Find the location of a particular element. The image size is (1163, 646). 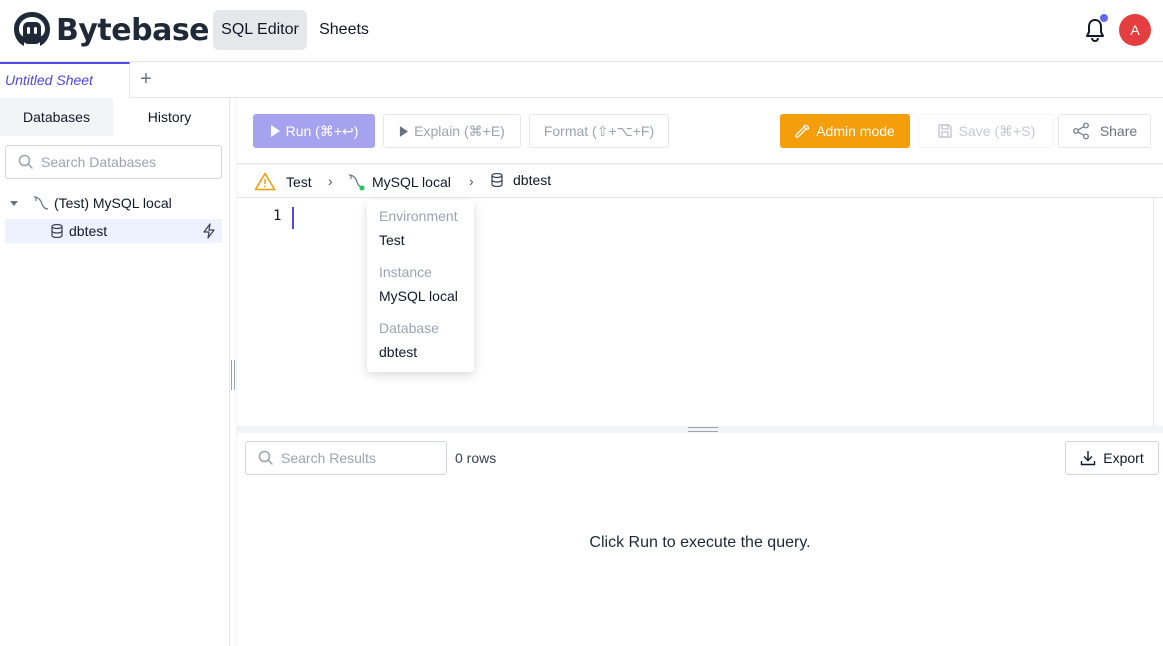

explain-button: Explain (⌘+E) is located at coordinates (452, 131).